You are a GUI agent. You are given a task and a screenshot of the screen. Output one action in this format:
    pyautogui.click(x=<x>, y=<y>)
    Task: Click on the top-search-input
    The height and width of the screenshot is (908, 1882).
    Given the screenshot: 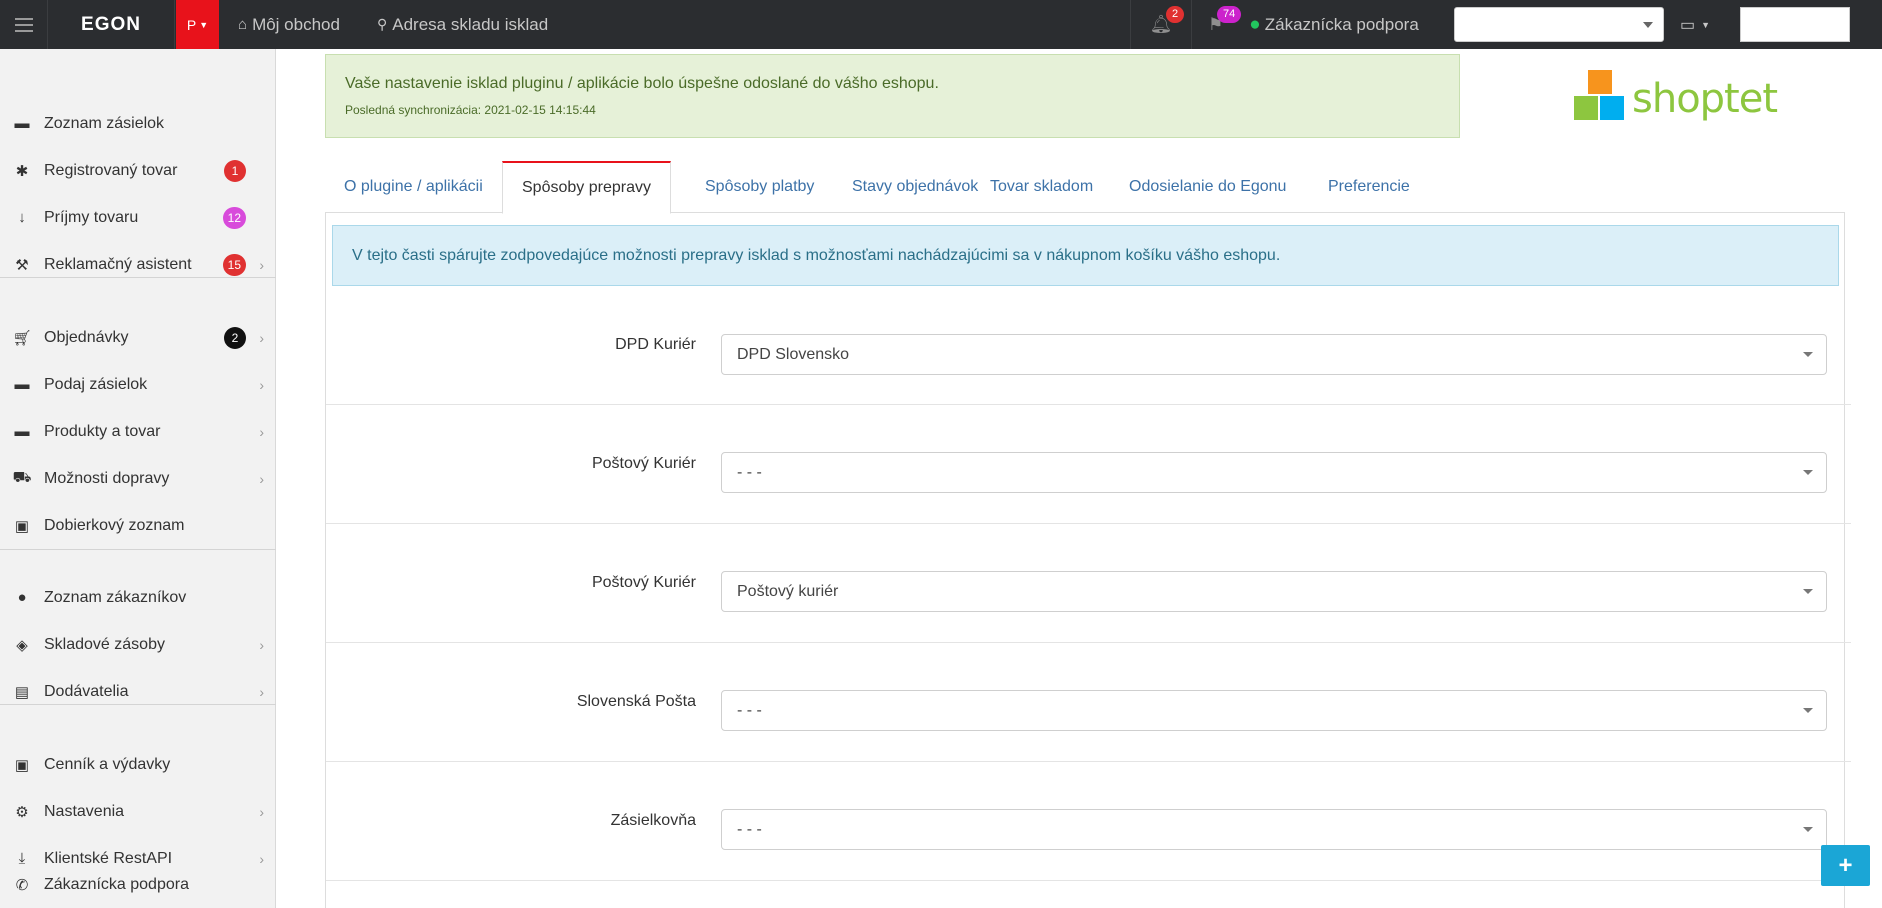 What is the action you would take?
    pyautogui.click(x=1795, y=24)
    